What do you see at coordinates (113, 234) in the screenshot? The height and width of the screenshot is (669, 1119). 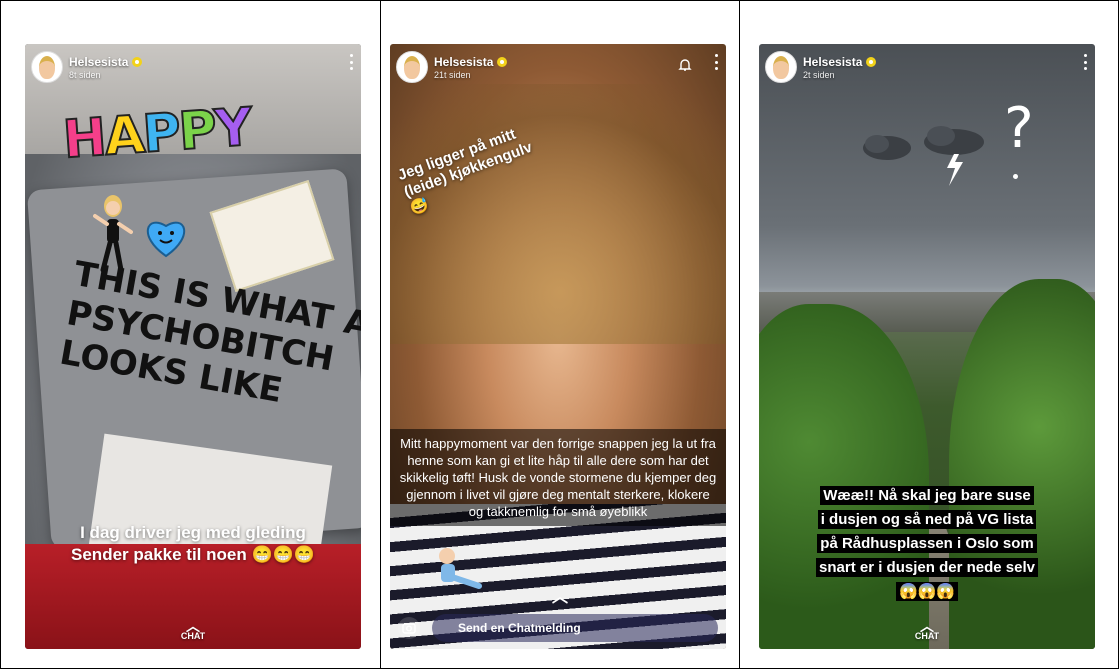 I see `bitmoji-sticker` at bounding box center [113, 234].